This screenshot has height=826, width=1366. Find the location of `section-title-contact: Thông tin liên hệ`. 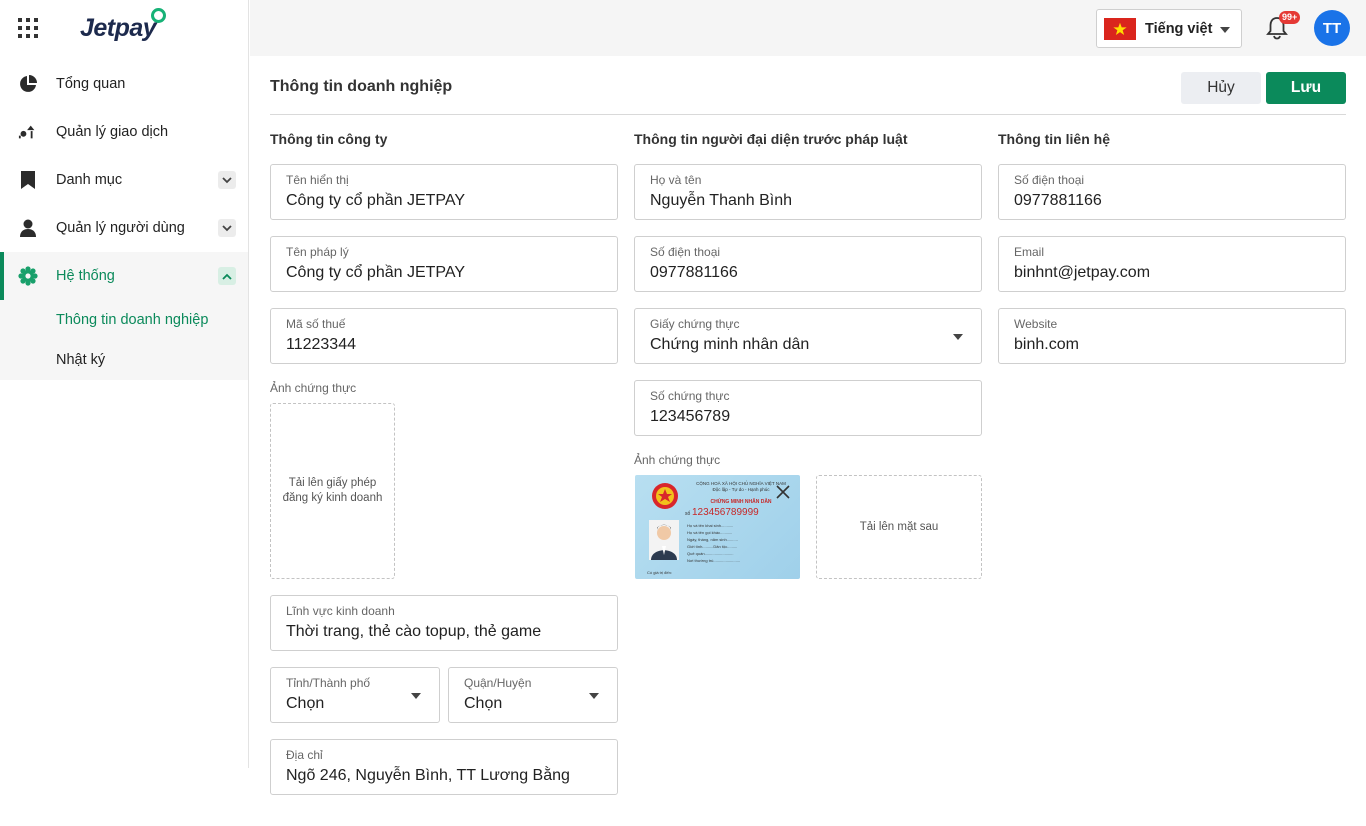

section-title-contact: Thông tin liên hệ is located at coordinates (1054, 139).